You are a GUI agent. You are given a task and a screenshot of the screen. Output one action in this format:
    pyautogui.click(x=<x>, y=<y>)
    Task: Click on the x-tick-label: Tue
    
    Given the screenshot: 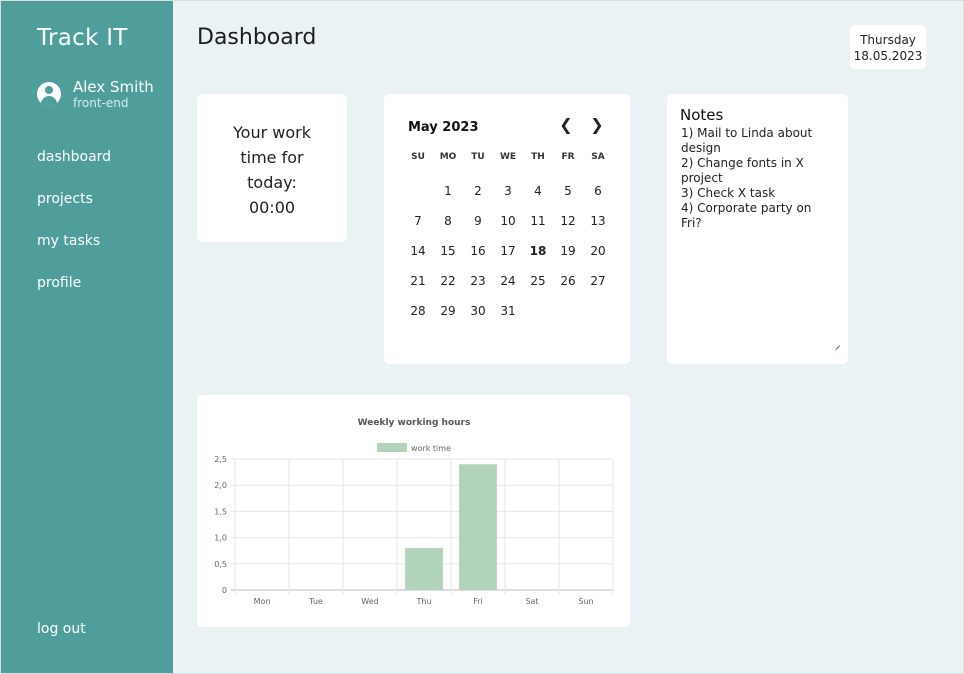 What is the action you would take?
    pyautogui.click(x=315, y=601)
    